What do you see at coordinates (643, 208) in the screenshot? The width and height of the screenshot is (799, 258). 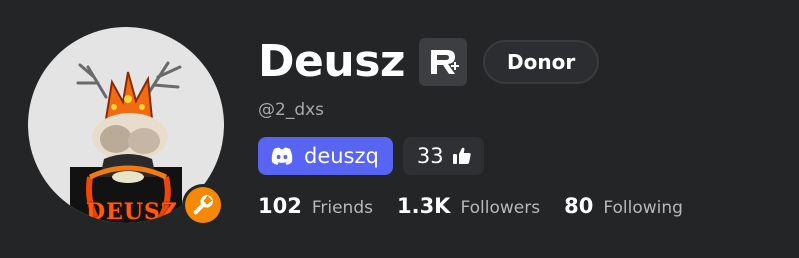 I see `stat-label: Following` at bounding box center [643, 208].